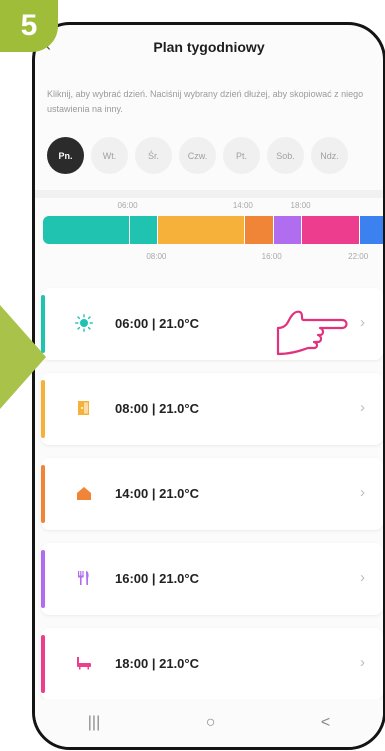 The height and width of the screenshot is (751, 385). What do you see at coordinates (84, 408) in the screenshot?
I see `door-icon` at bounding box center [84, 408].